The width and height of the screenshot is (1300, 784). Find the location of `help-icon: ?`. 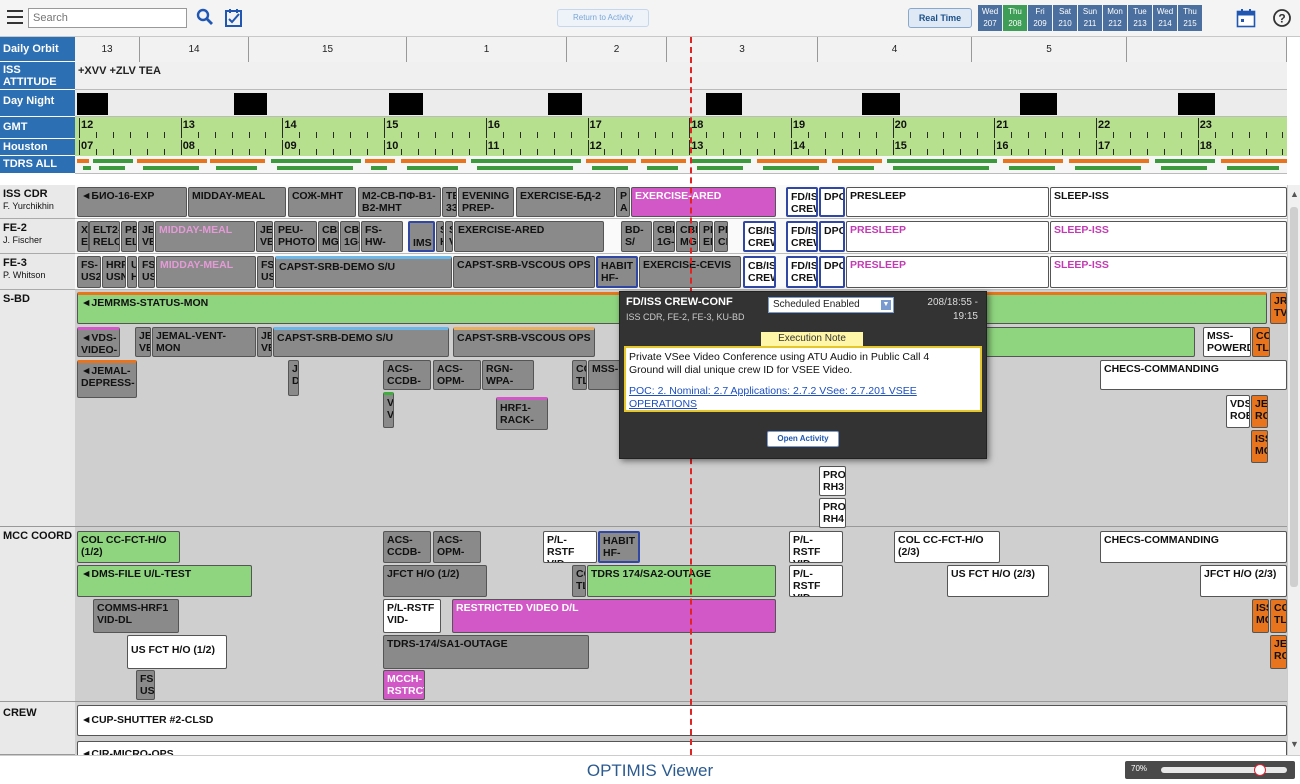

help-icon: ? is located at coordinates (1282, 18).